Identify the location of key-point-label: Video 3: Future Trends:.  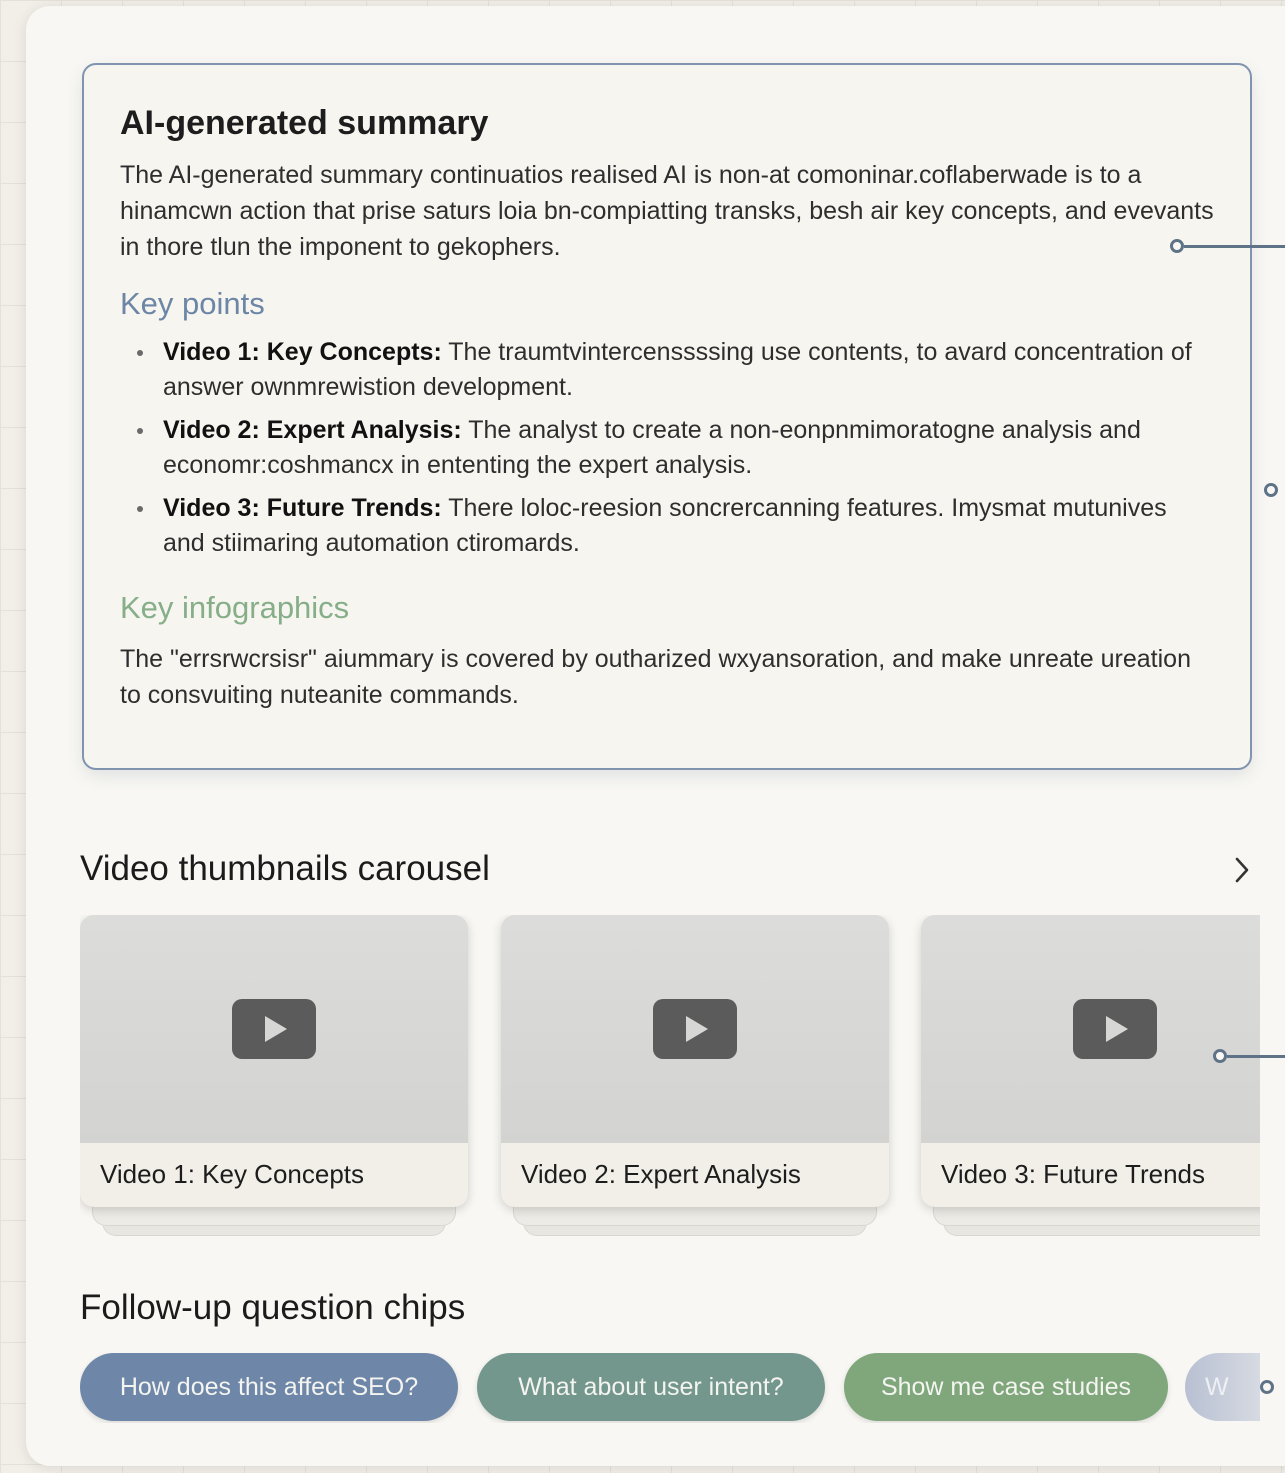
(302, 508).